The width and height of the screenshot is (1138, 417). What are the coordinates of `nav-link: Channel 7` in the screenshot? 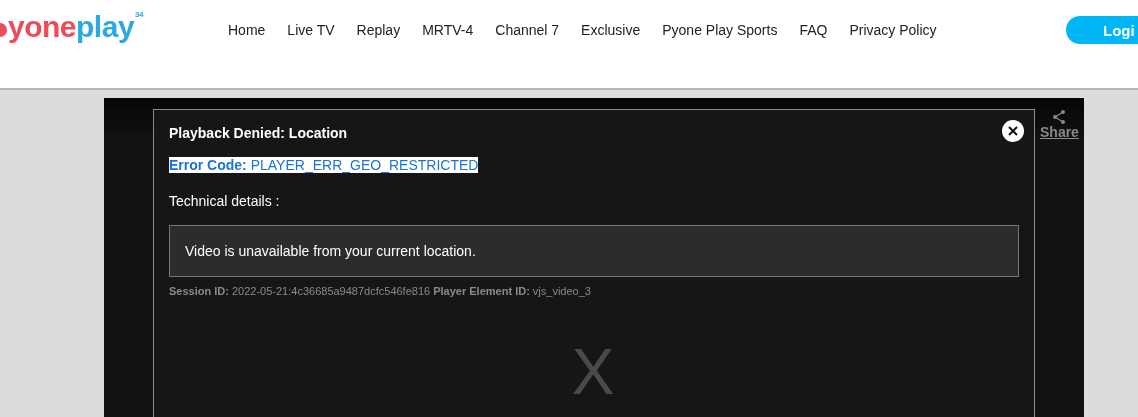 It's located at (527, 30).